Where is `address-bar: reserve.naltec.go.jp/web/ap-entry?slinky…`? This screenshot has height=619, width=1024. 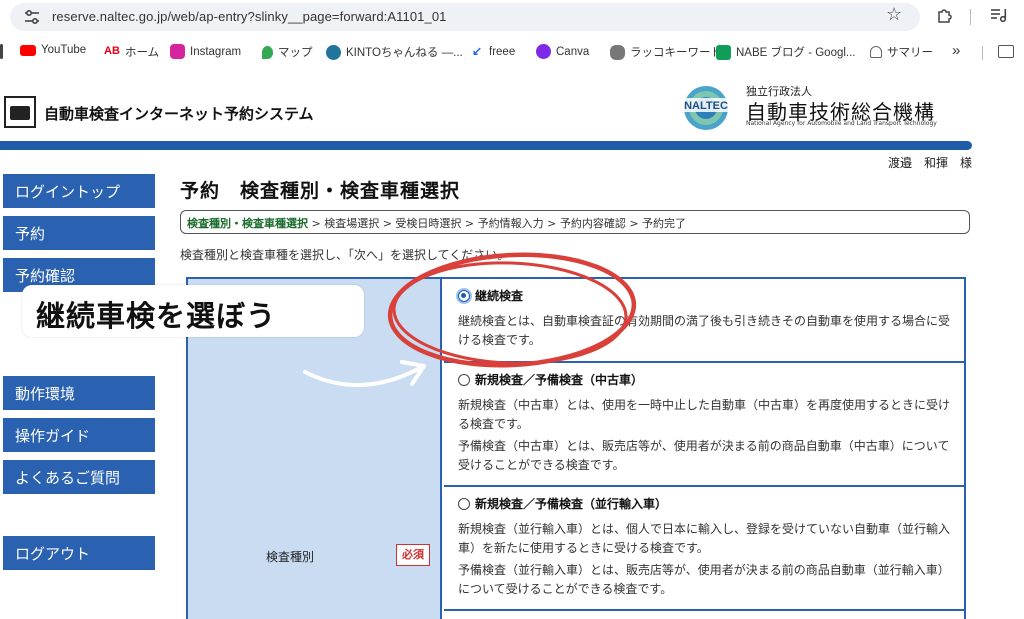
address-bar: reserve.naltec.go.jp/web/ap-entry?slinky… is located at coordinates (465, 17).